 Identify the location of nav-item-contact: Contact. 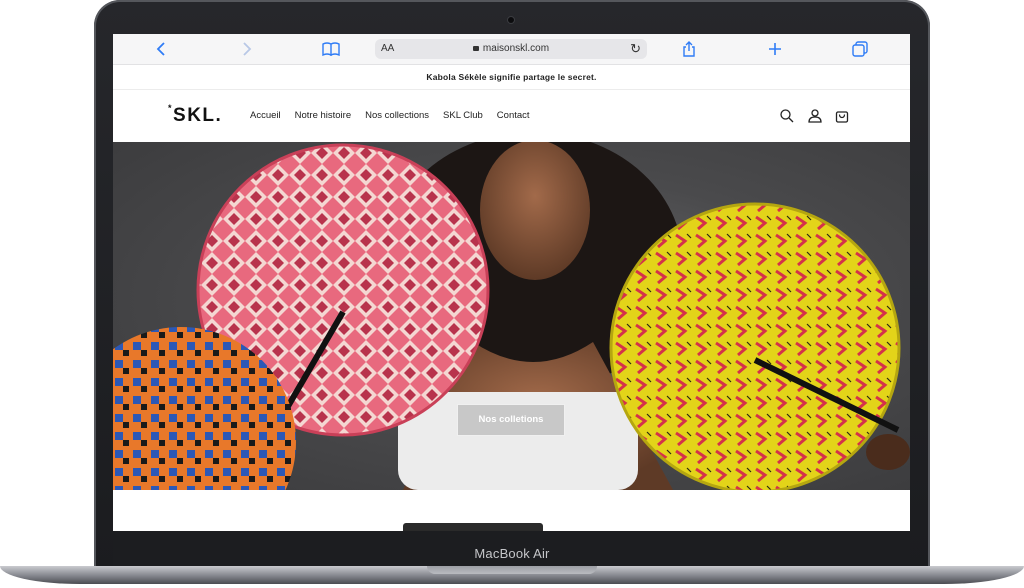
(513, 115).